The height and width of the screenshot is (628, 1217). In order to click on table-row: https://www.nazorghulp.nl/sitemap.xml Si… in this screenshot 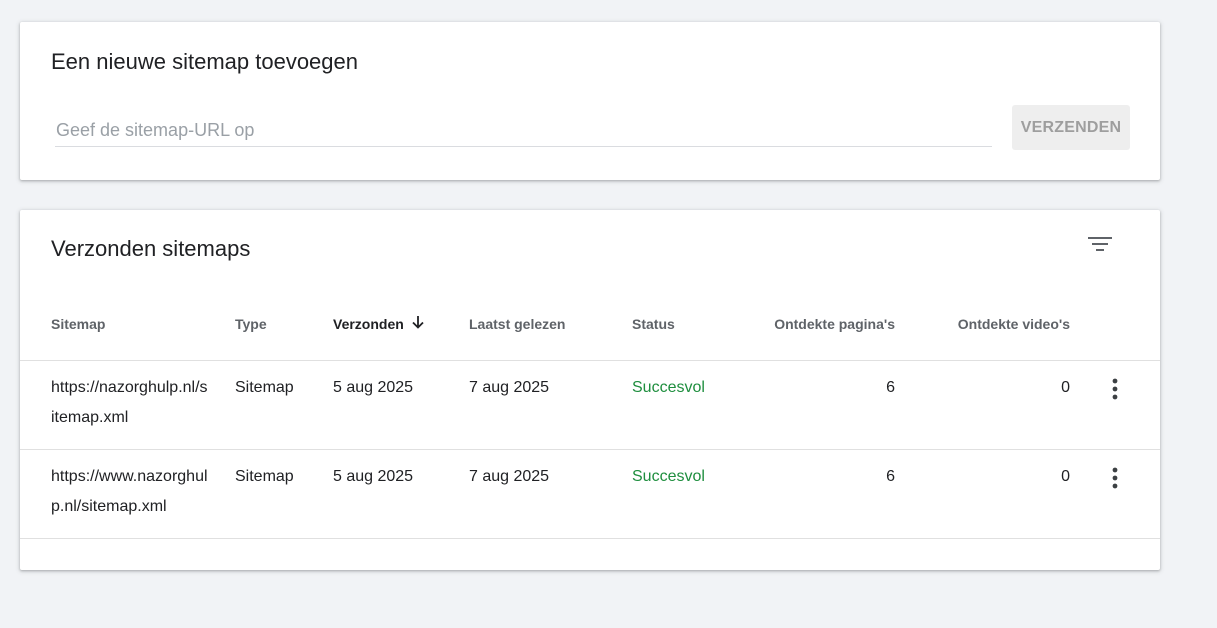, I will do `click(590, 494)`.